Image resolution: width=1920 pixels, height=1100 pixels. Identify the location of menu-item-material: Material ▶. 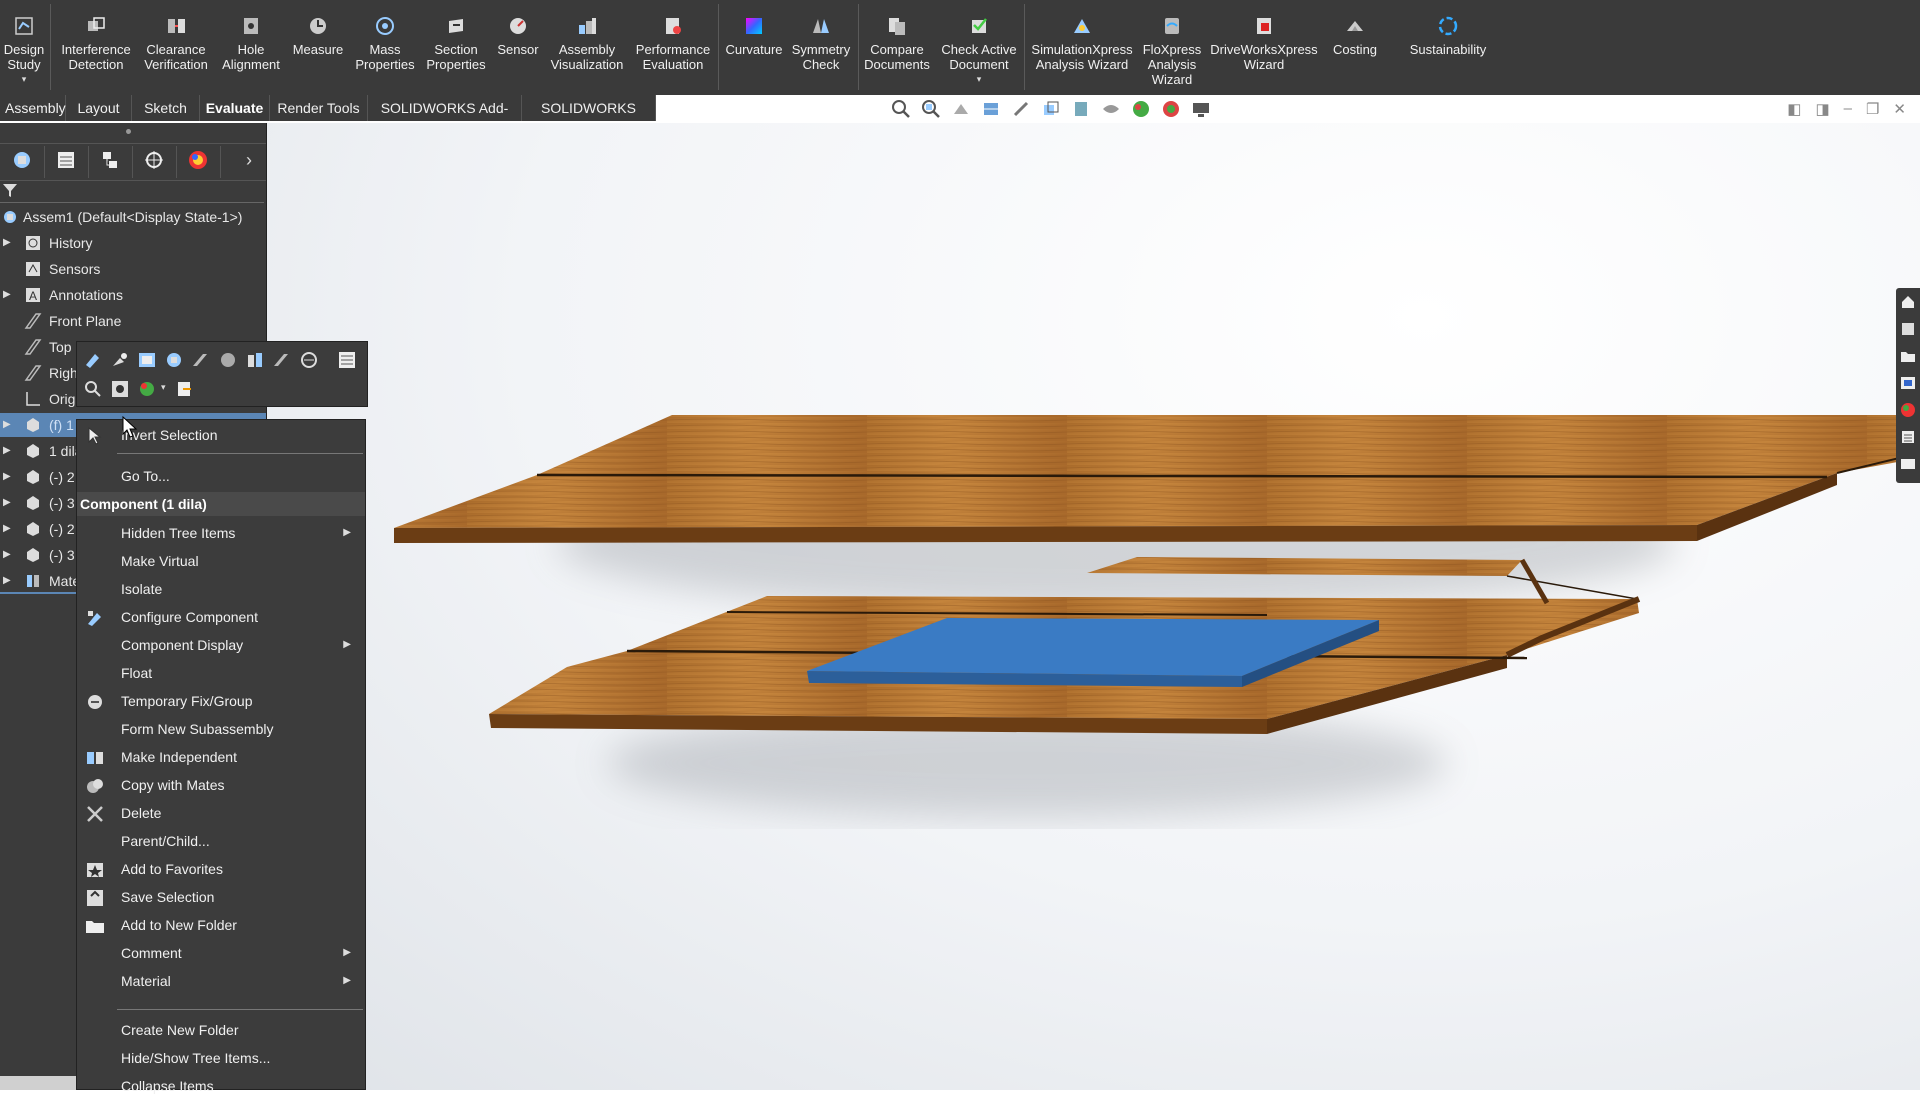
(221, 981).